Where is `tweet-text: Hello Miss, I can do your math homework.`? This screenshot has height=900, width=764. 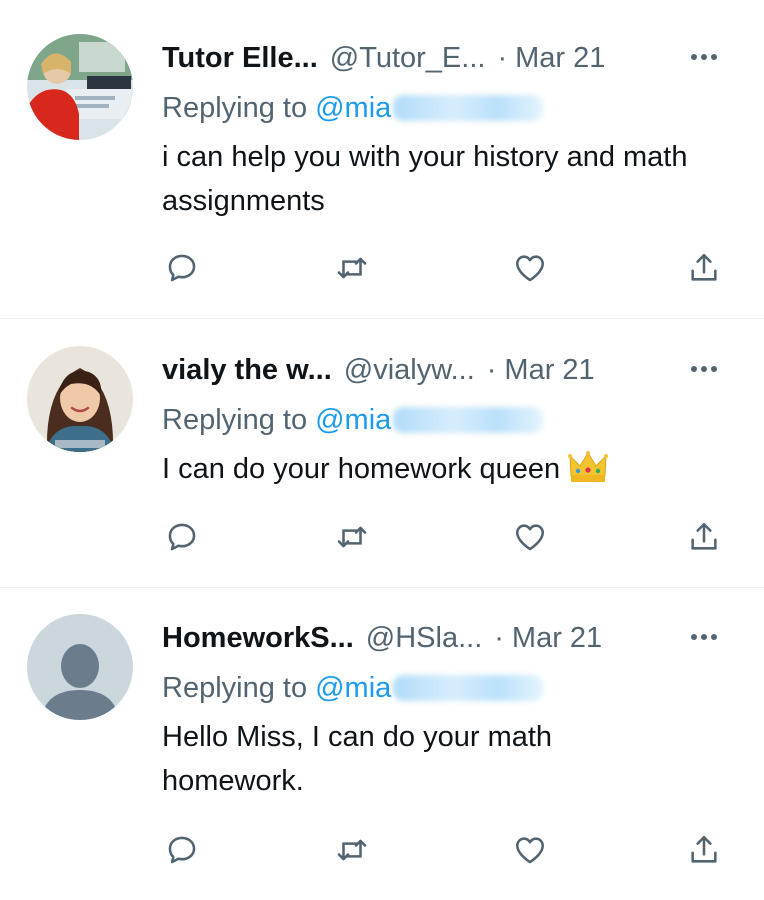
tweet-text: Hello Miss, I can do your math homework. is located at coordinates (397, 759).